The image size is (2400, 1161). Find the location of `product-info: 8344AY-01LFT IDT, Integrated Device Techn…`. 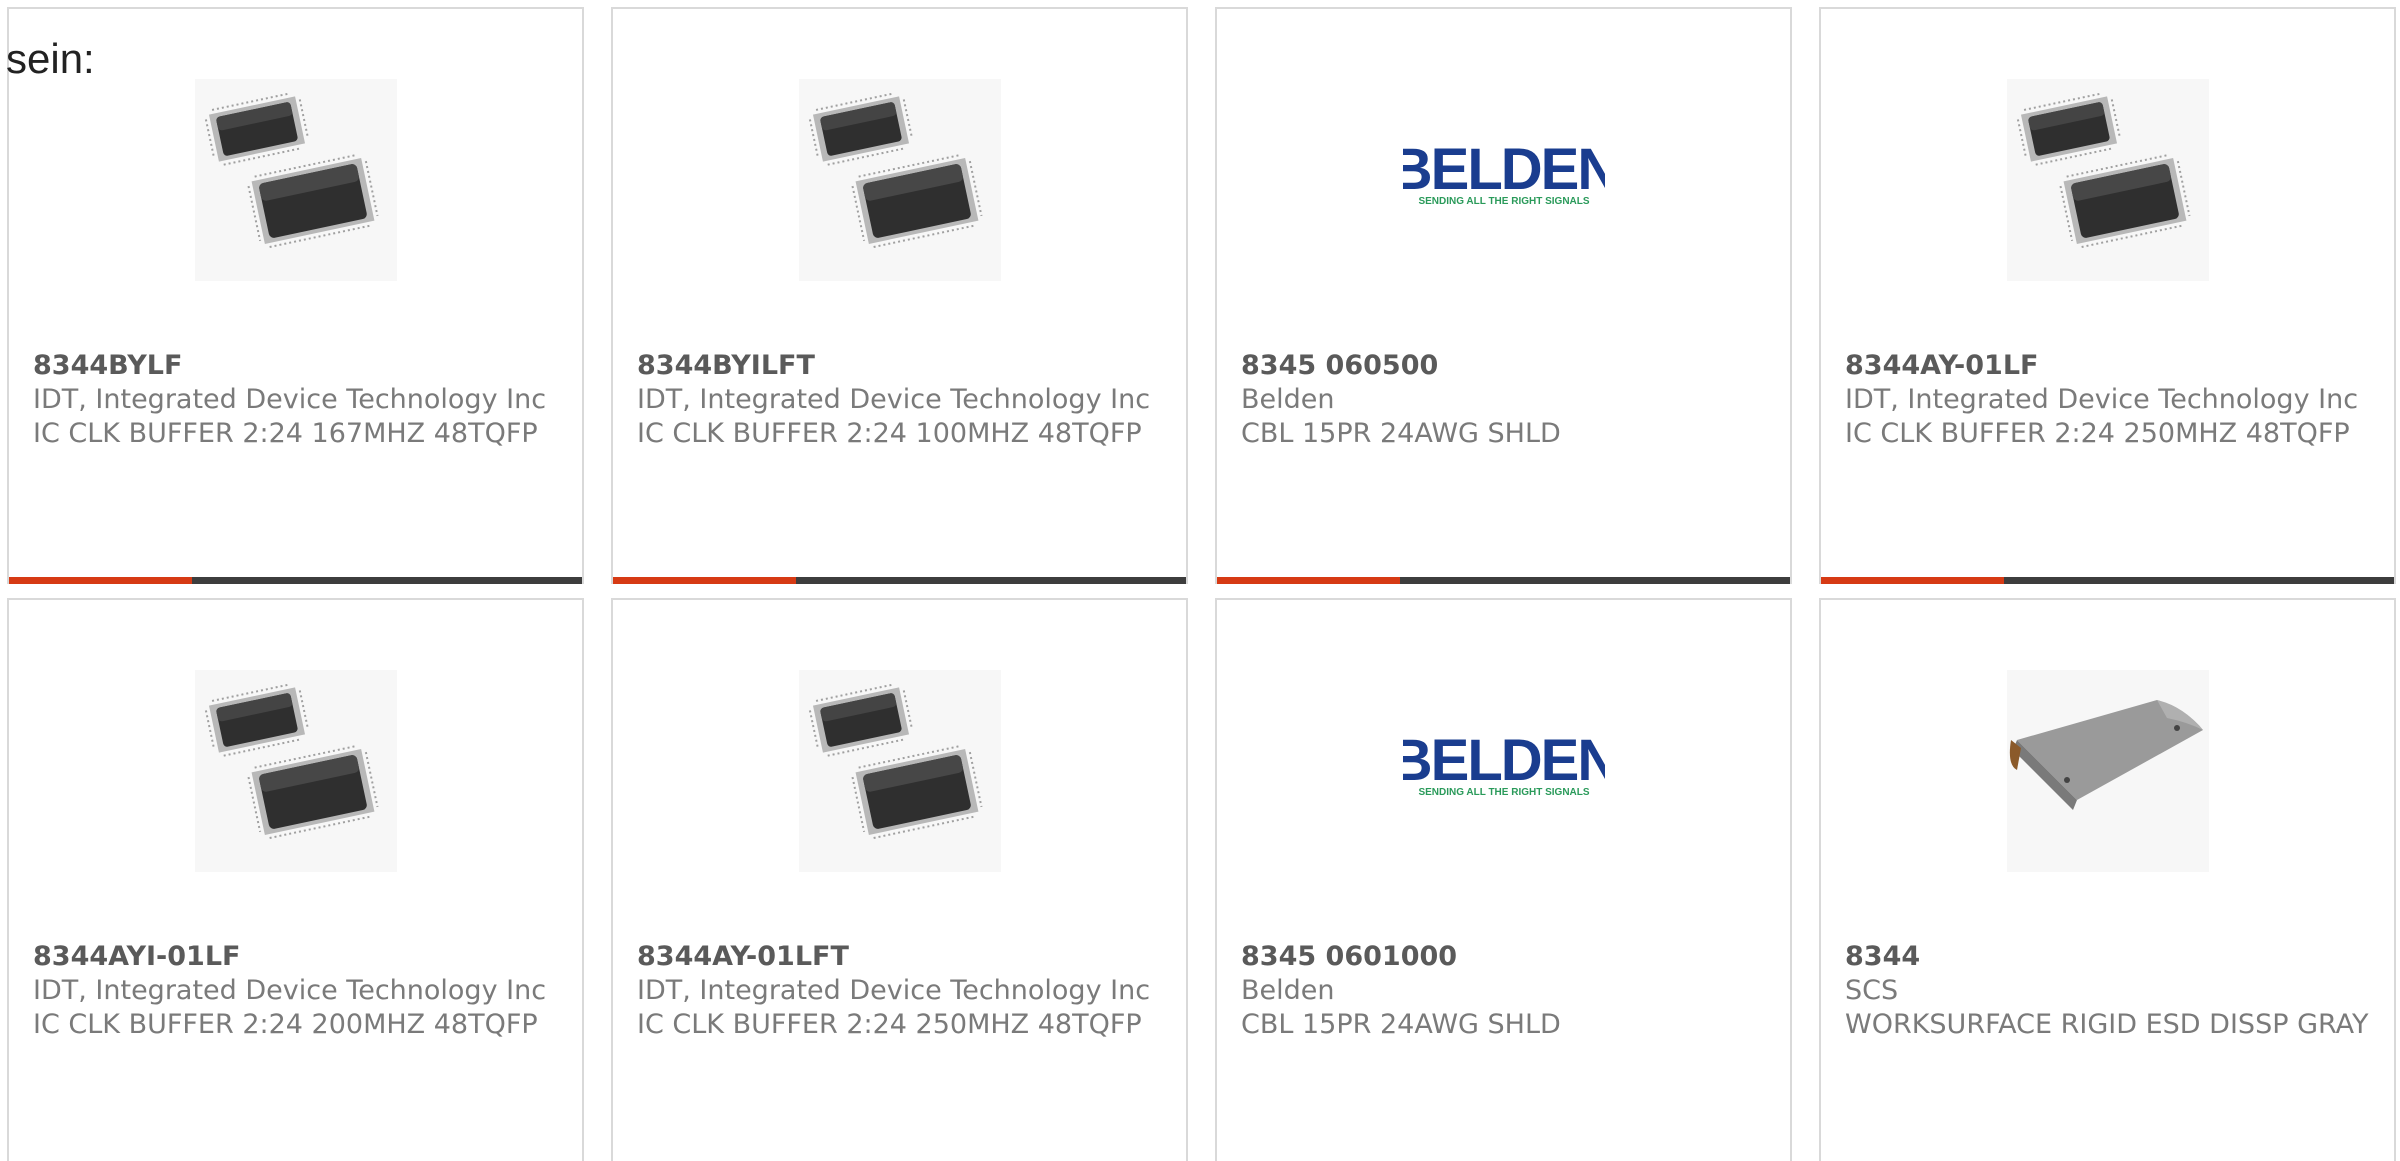

product-info: 8344AY-01LFT IDT, Integrated Device Techn… is located at coordinates (901, 991).